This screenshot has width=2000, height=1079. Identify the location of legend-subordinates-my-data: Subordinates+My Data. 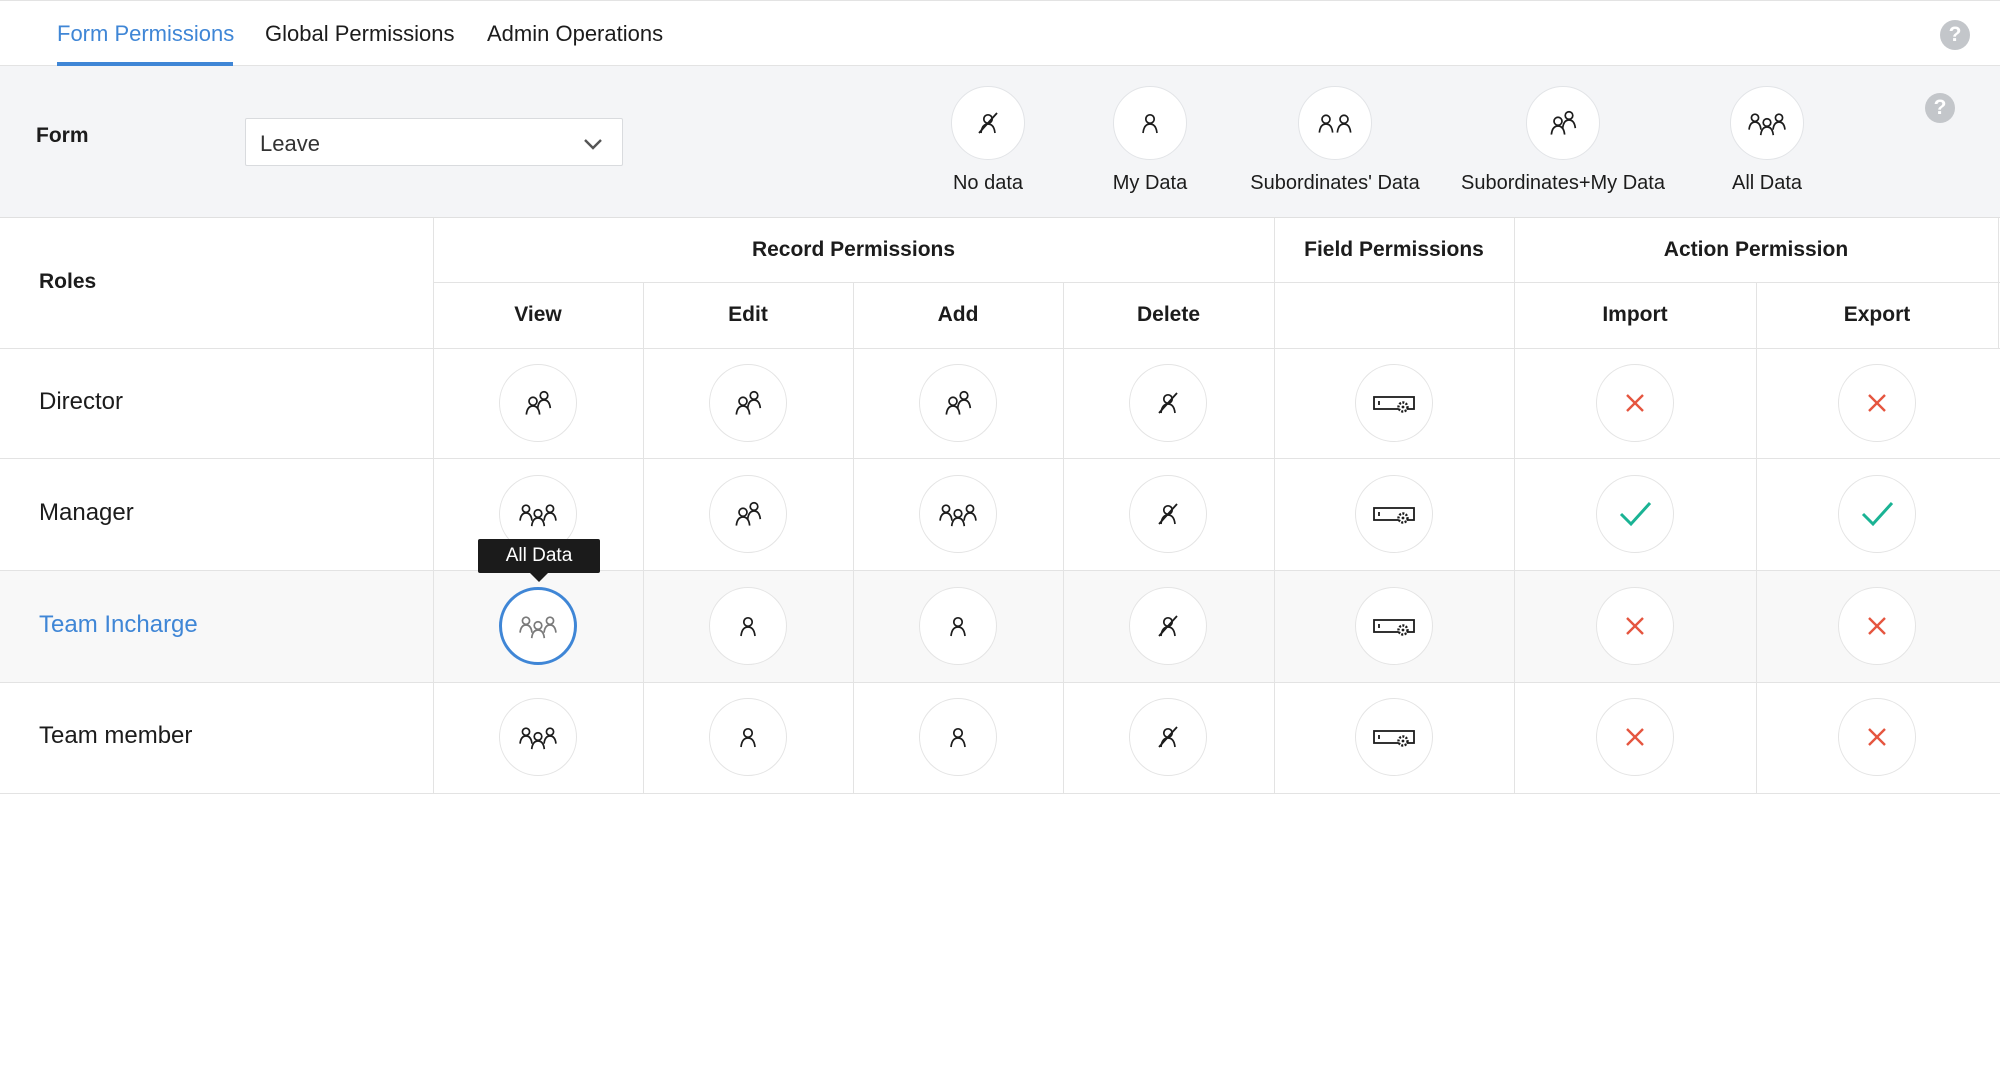
(1563, 140).